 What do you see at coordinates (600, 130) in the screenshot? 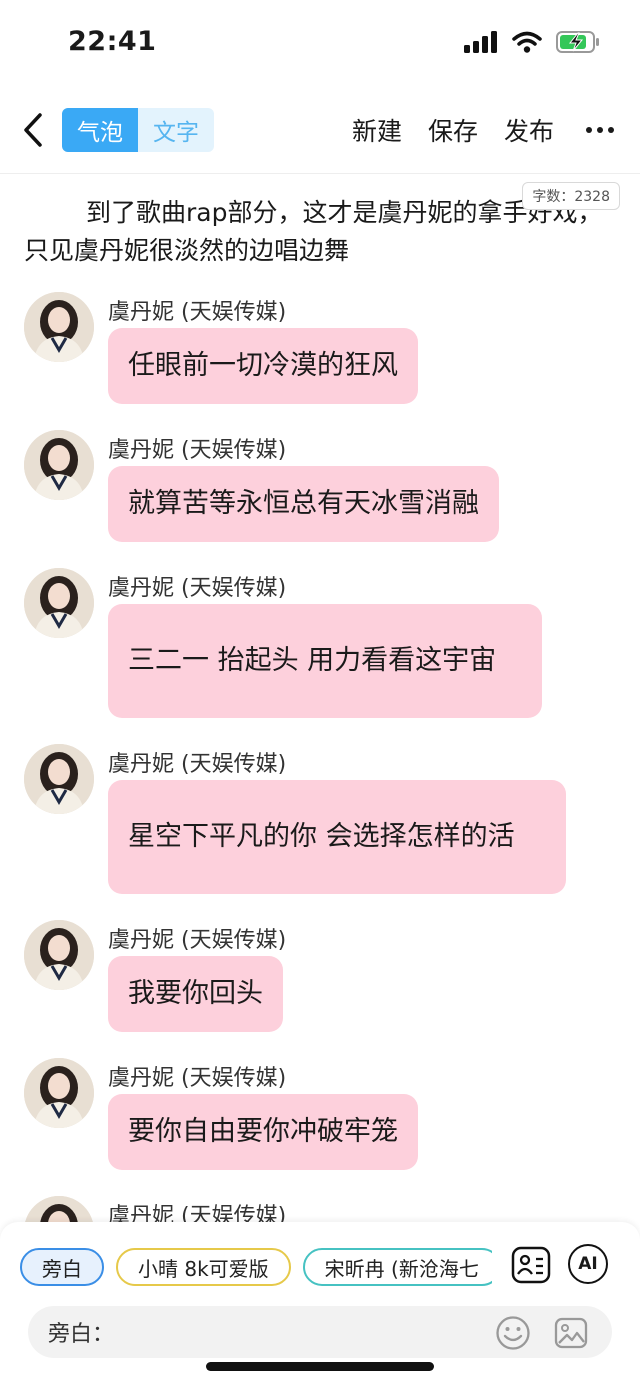
I see `more-icon` at bounding box center [600, 130].